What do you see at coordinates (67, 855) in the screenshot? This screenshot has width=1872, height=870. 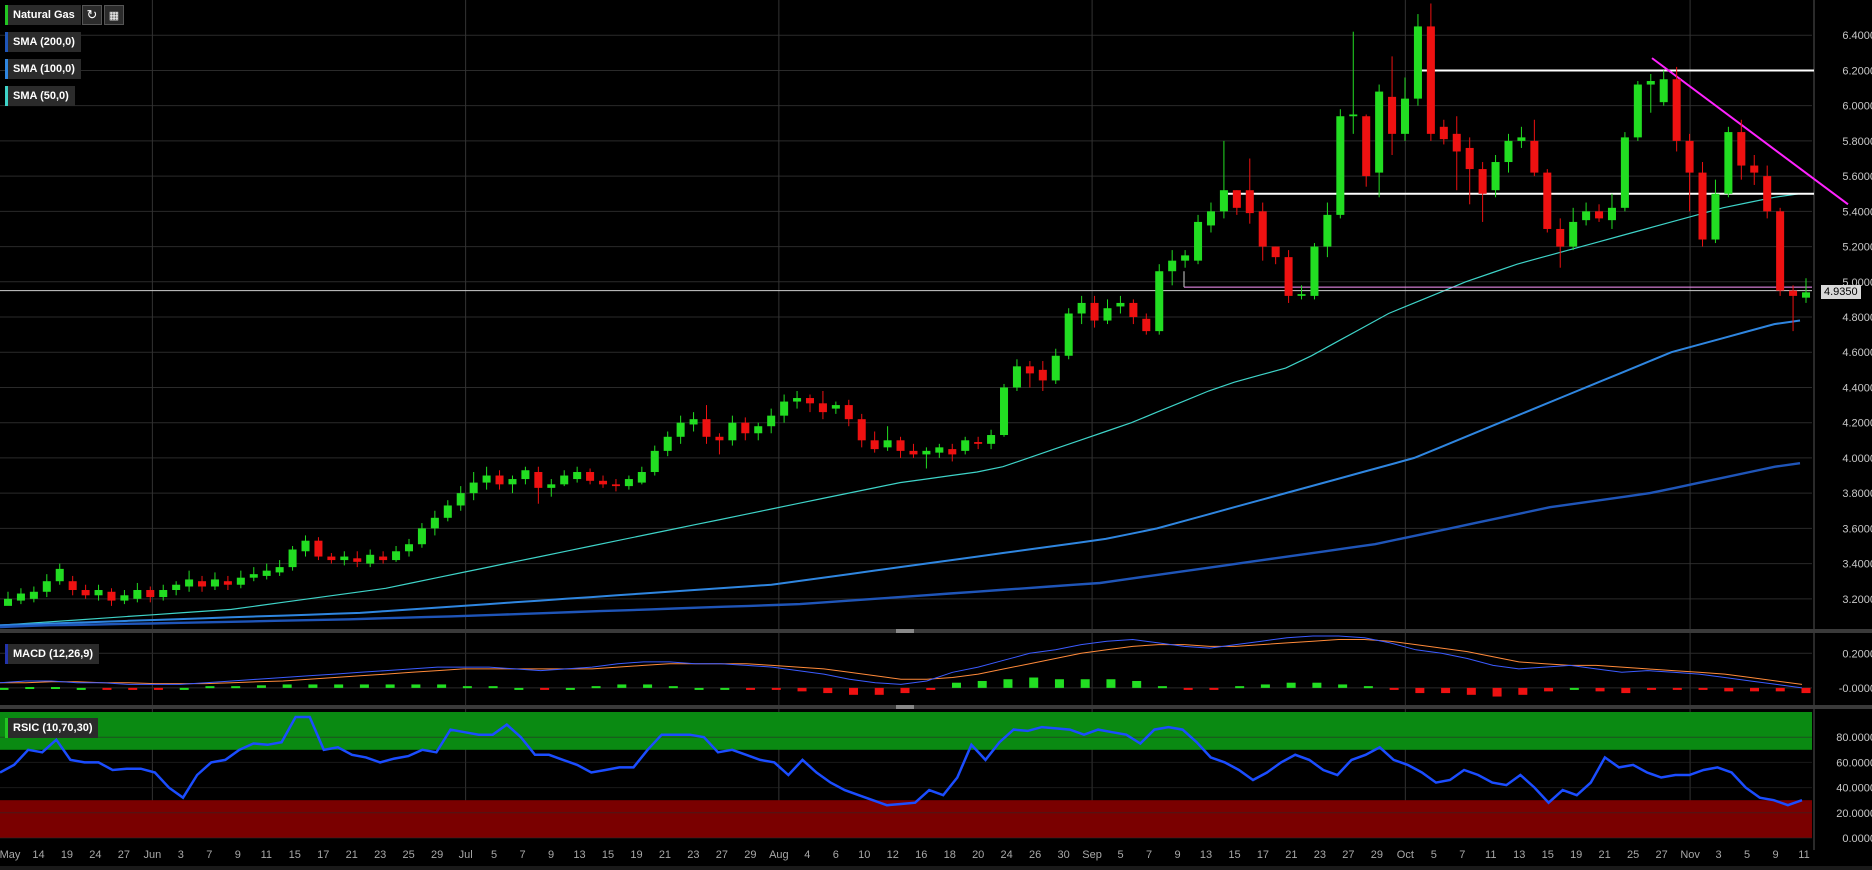 I see `x-tick-label: 19` at bounding box center [67, 855].